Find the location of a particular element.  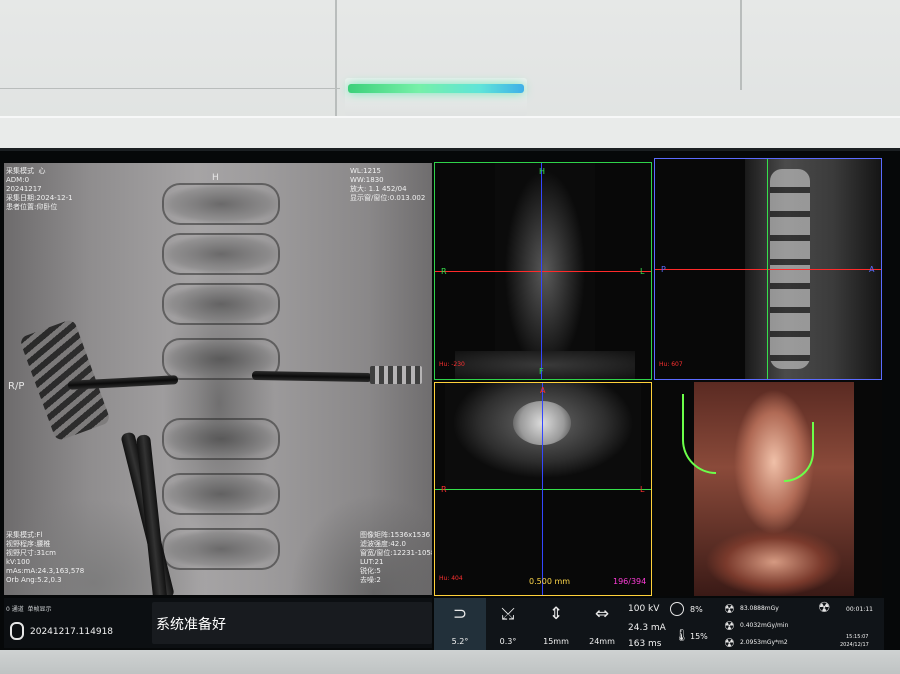

move-horizontal-icon: ⇔ is located at coordinates (602, 614).